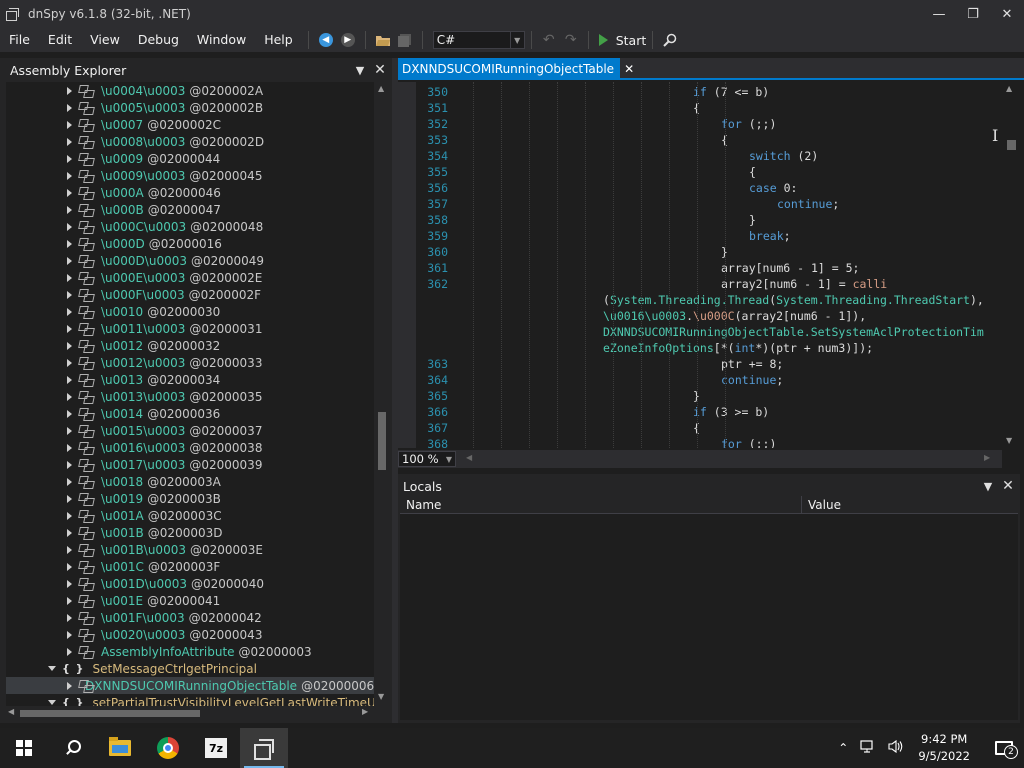 Image resolution: width=1024 pixels, height=768 pixels. What do you see at coordinates (670, 40) in the screenshot?
I see `search-icon` at bounding box center [670, 40].